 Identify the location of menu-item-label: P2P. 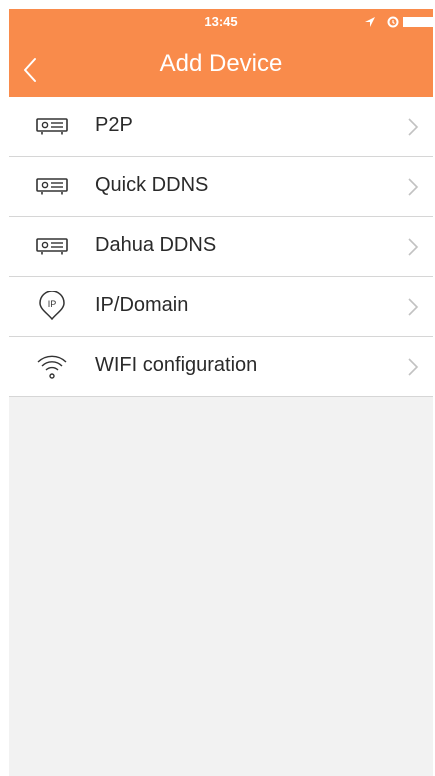
(114, 125).